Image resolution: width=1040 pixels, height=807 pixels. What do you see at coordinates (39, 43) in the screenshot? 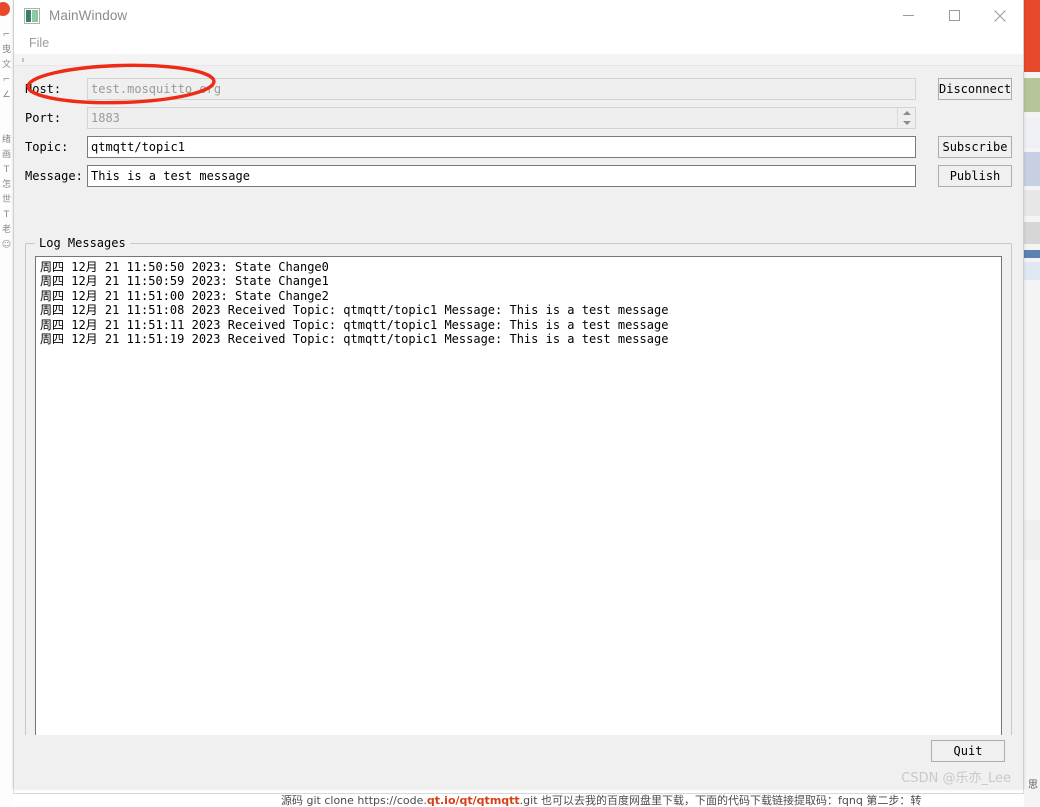
I see `menu-item-file: File` at bounding box center [39, 43].